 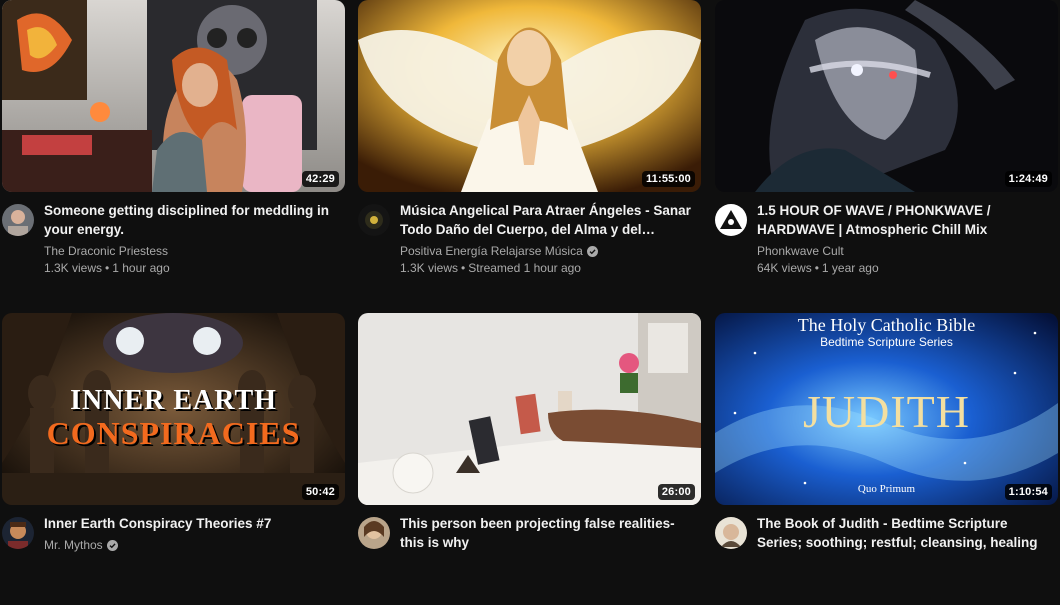 I want to click on upload-age: 1 year ago, so click(x=850, y=268).